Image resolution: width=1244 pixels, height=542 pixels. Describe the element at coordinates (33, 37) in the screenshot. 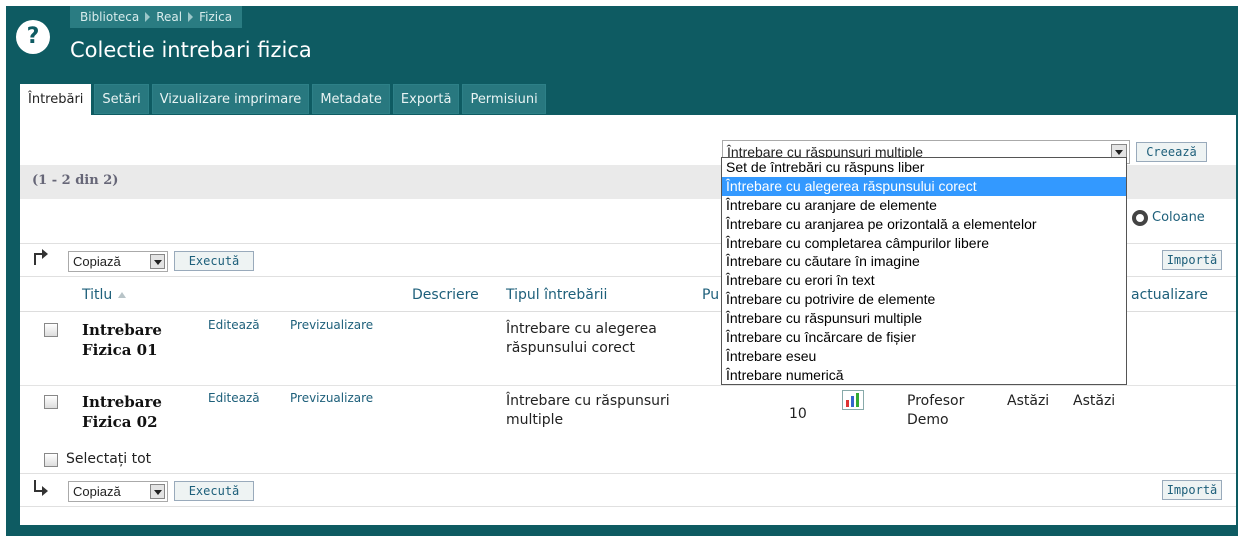

I see `help-icon: ?` at that location.